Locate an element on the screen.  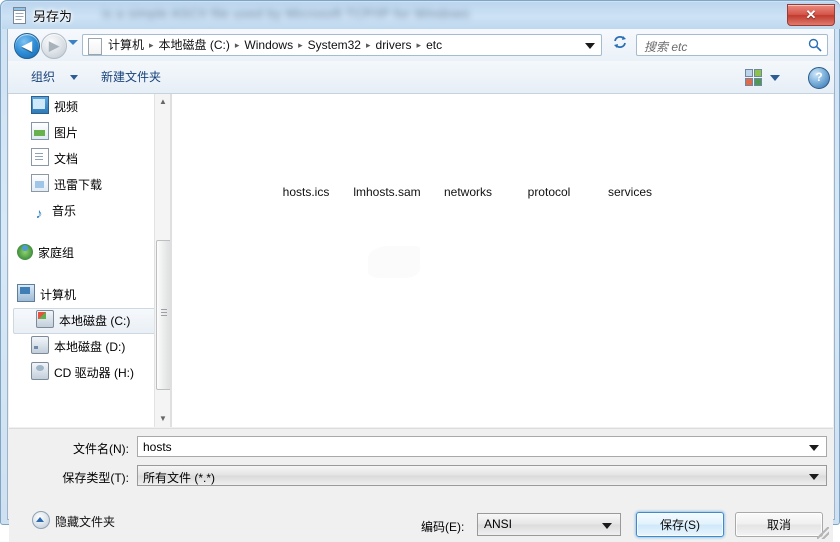
video-icon is located at coordinates (40, 105).